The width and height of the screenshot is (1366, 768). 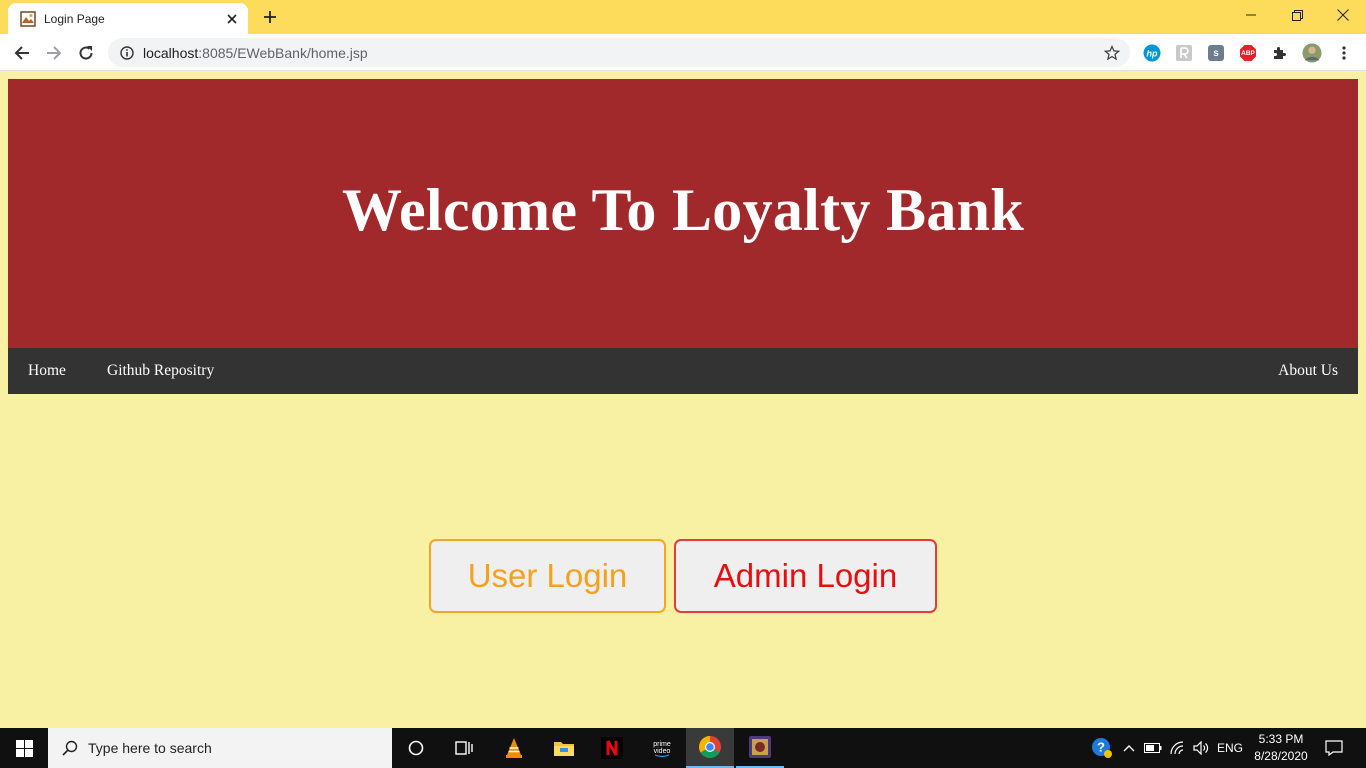 I want to click on address-bar: localhost:8085/EWebBank/home.jsp, so click(x=619, y=52).